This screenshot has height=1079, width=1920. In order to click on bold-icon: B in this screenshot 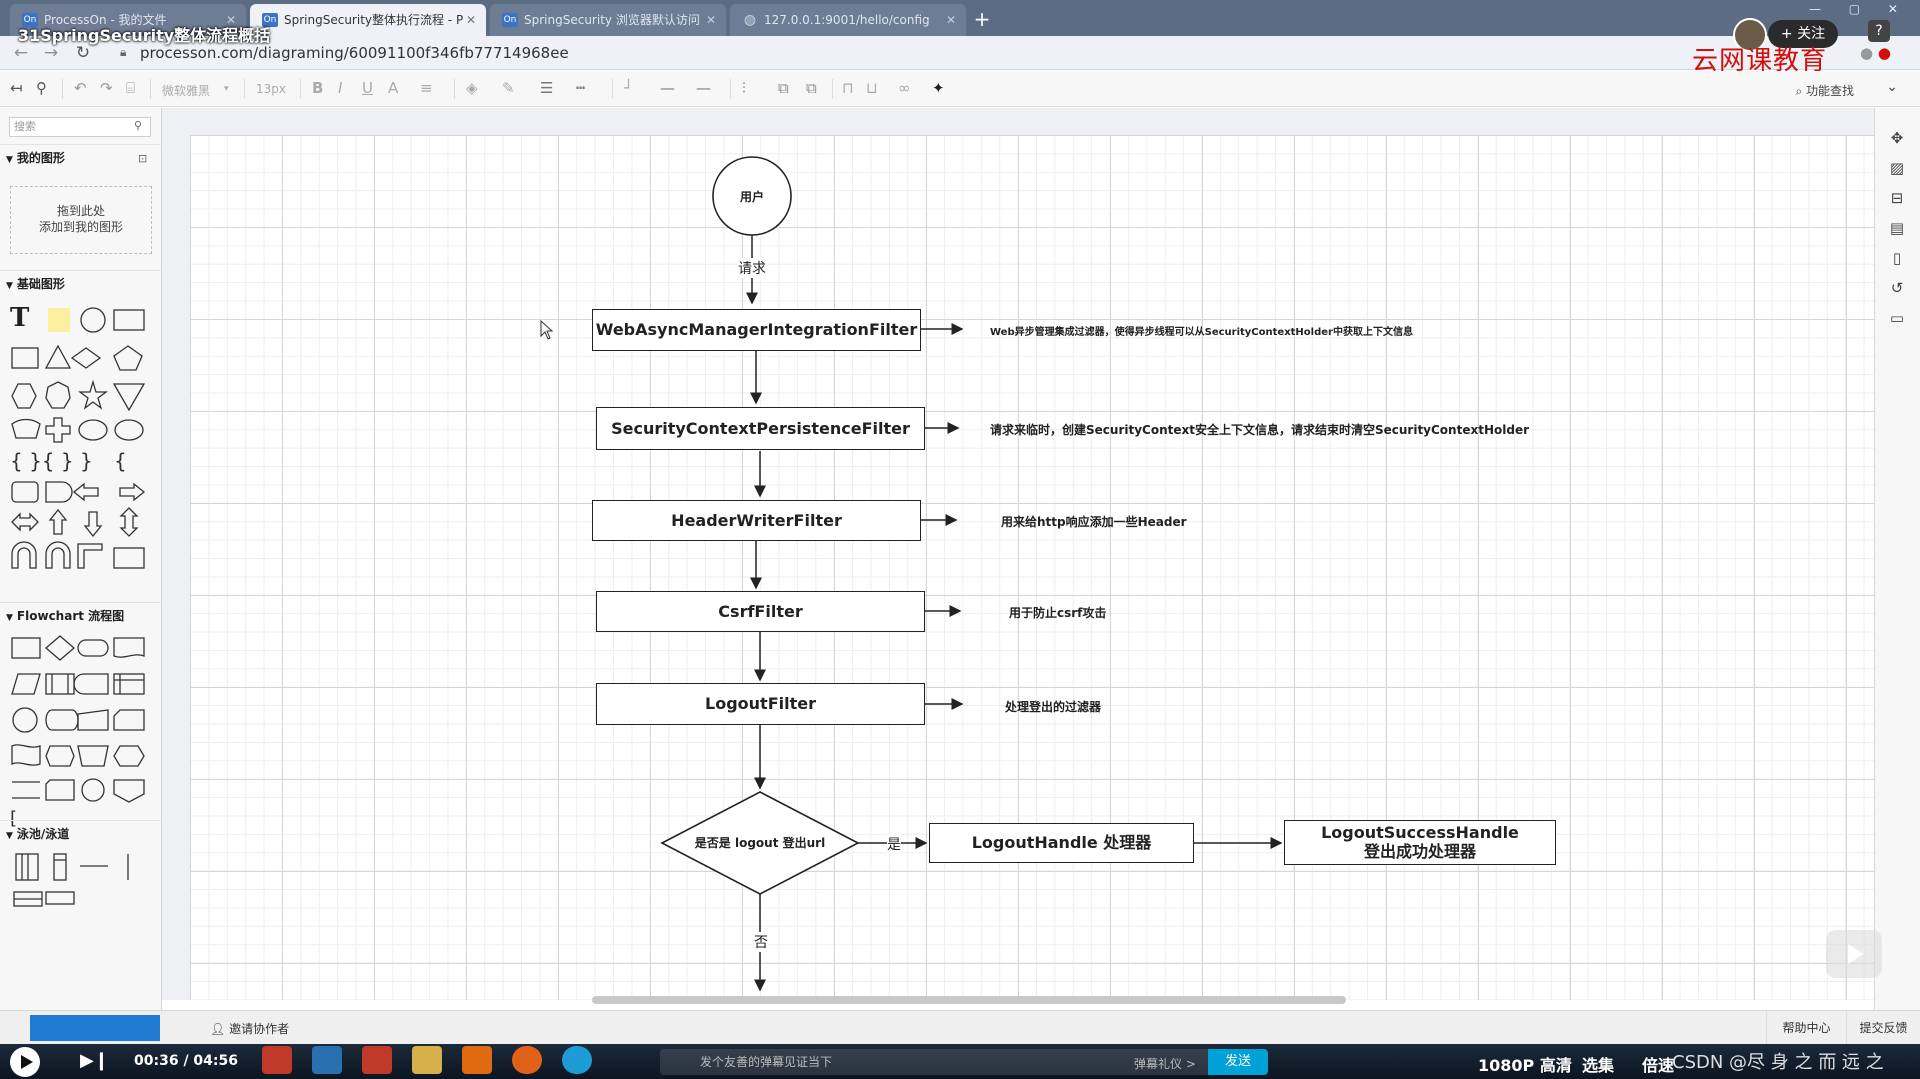, I will do `click(317, 88)`.